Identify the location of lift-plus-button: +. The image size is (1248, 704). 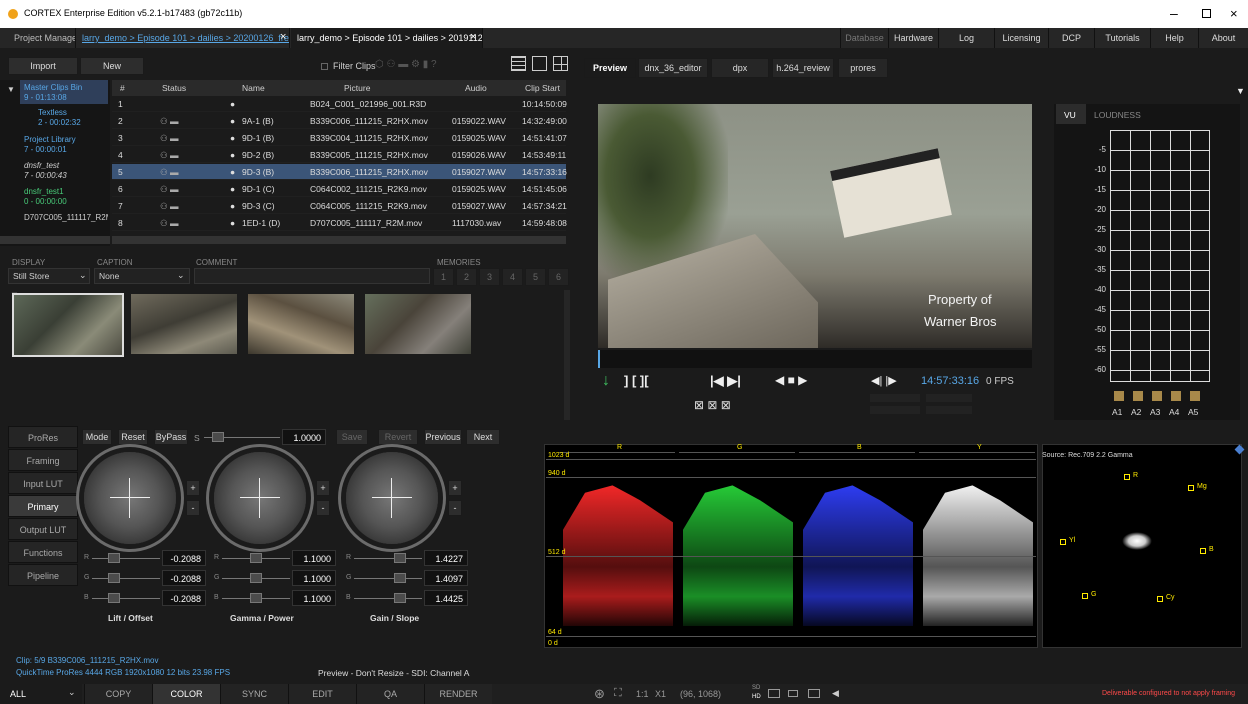
(193, 488).